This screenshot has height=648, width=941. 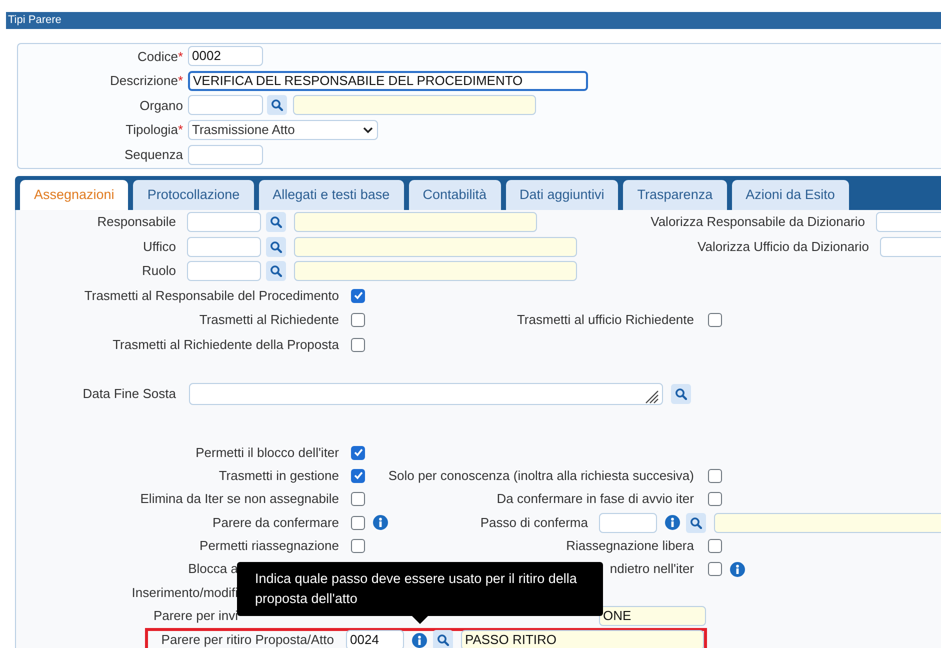 I want to click on tab: Contabilità, so click(x=454, y=195).